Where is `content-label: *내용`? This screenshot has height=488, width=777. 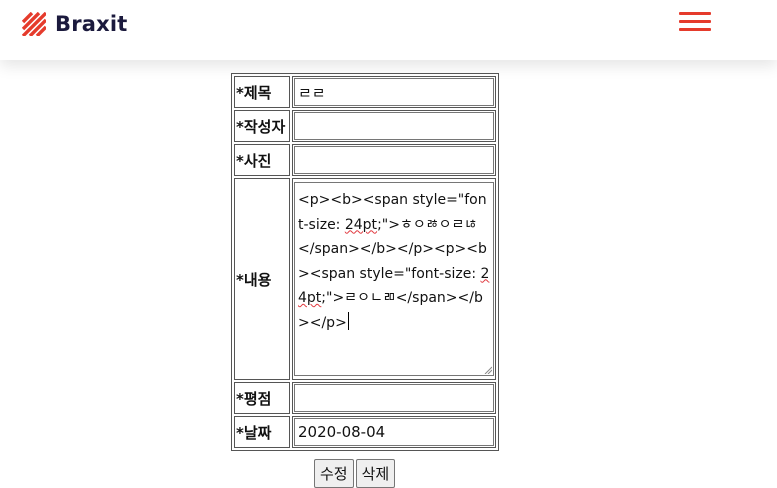
content-label: *내용 is located at coordinates (262, 279).